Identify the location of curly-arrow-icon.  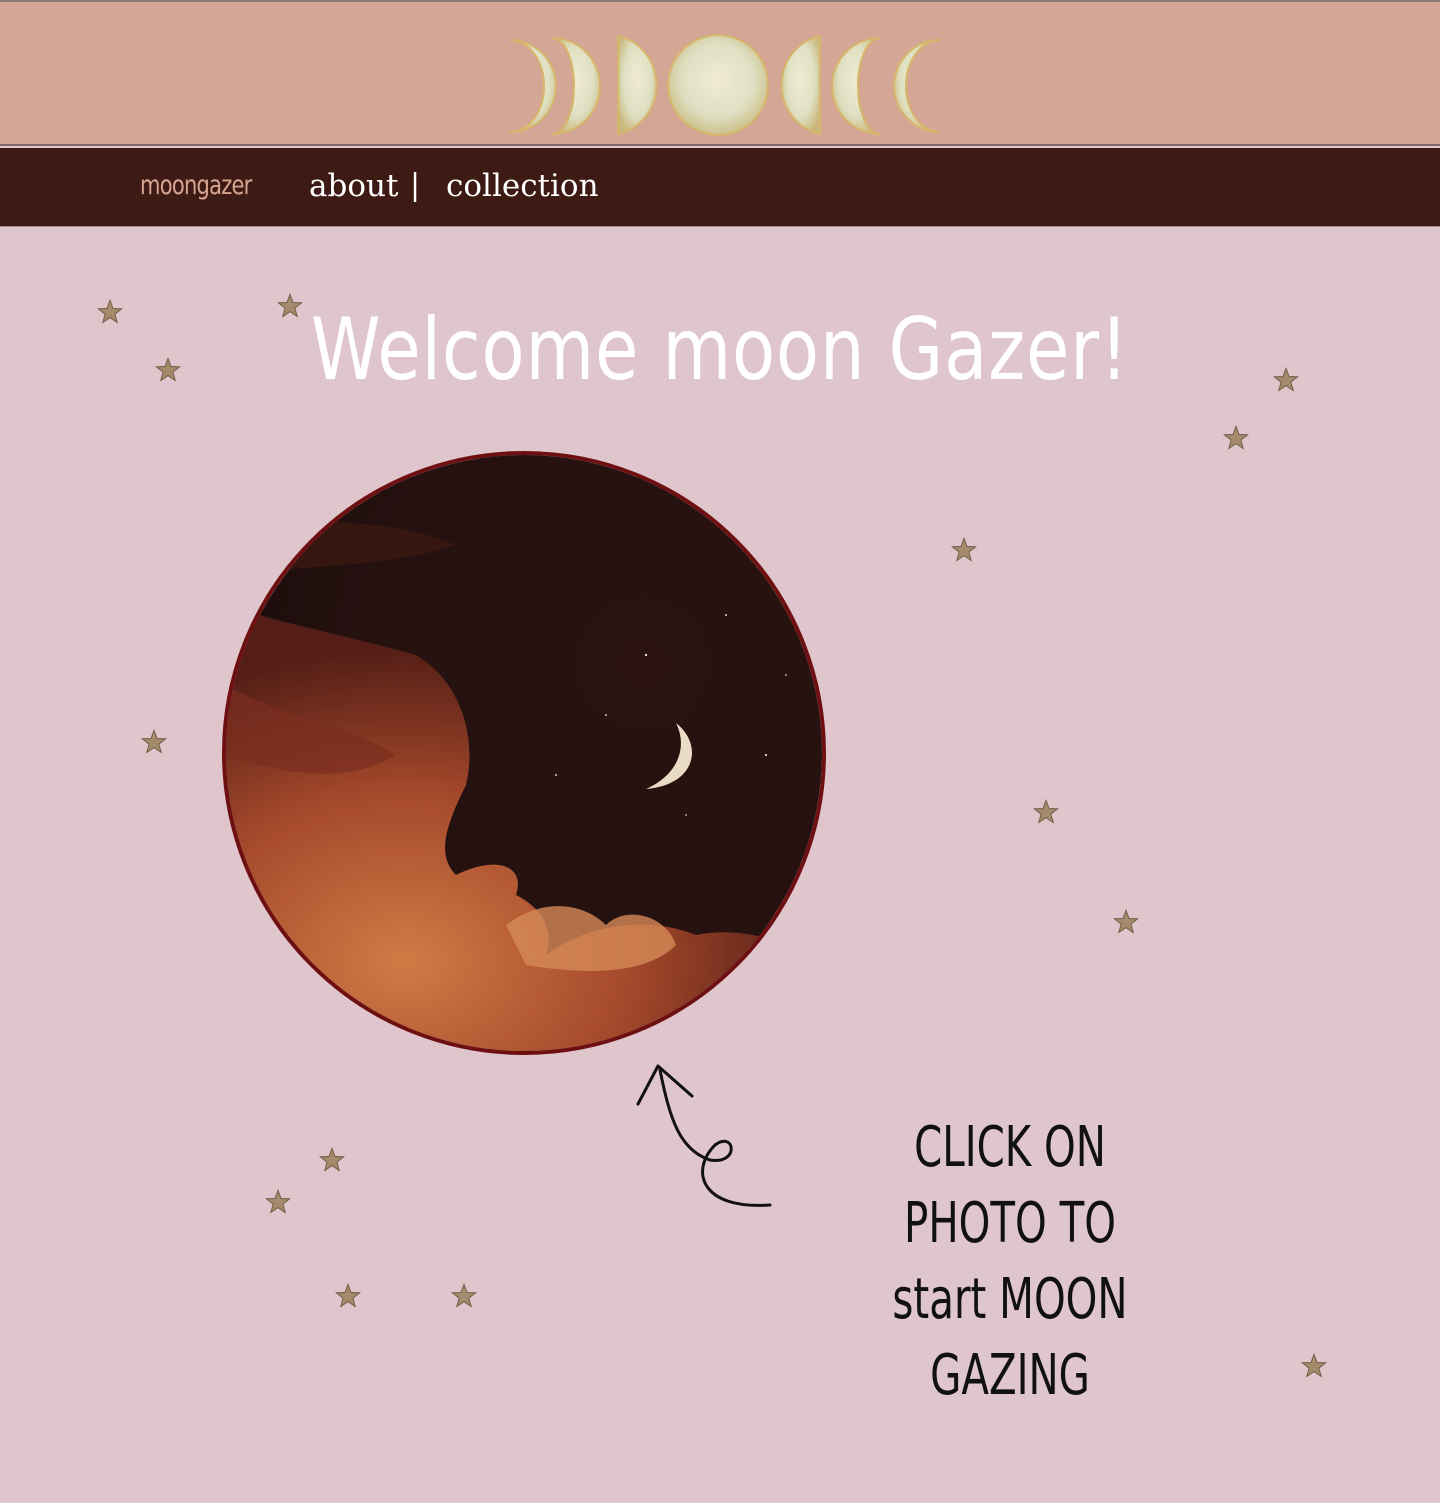
(704, 1135).